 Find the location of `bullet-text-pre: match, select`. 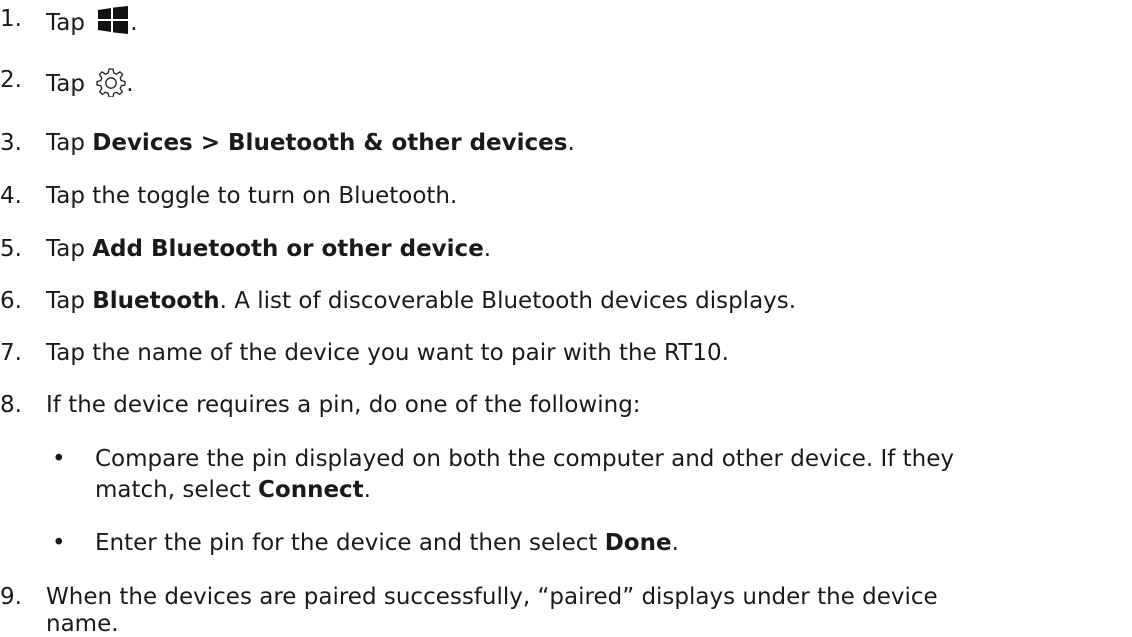

bullet-text-pre: match, select is located at coordinates (177, 490).